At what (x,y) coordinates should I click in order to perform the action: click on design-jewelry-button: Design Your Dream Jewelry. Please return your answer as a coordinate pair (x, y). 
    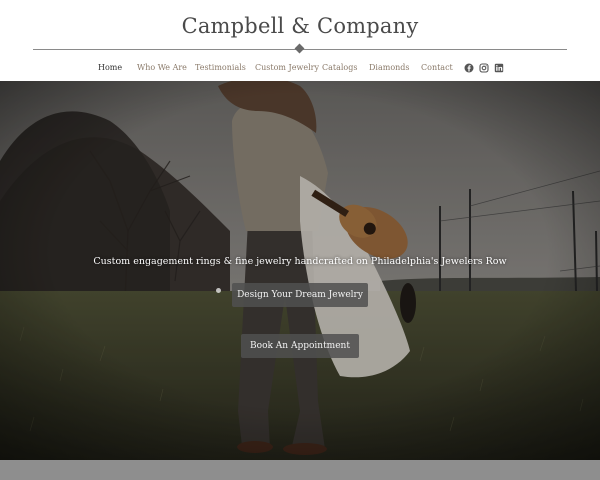
    Looking at the image, I should click on (300, 295).